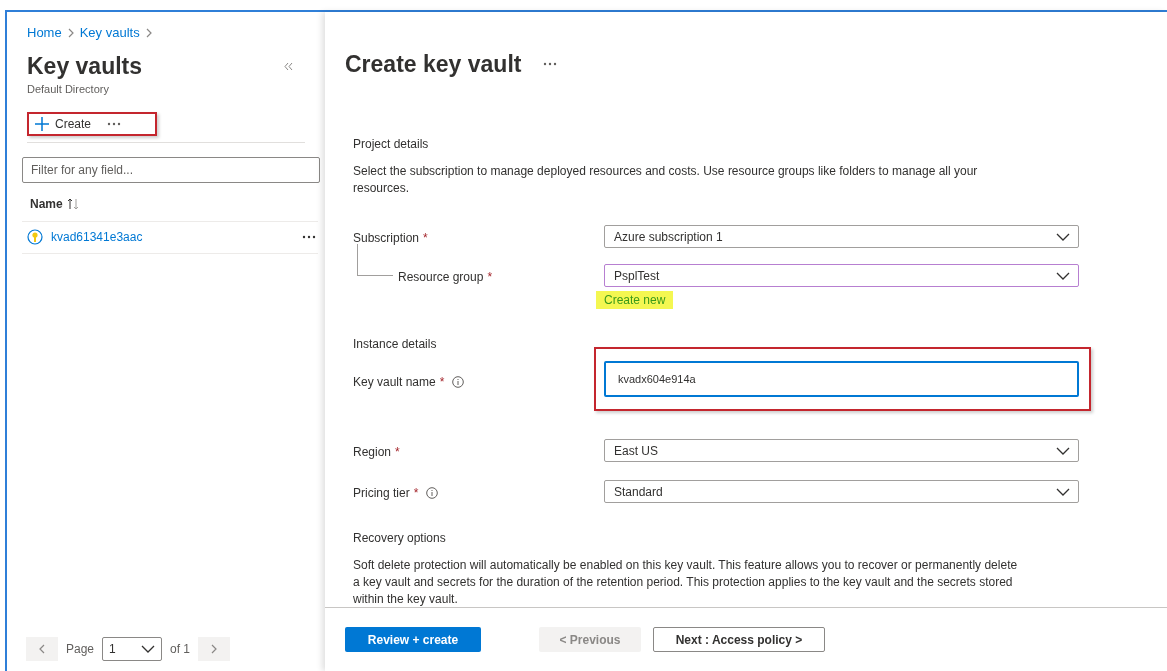 The width and height of the screenshot is (1167, 671). What do you see at coordinates (35, 237) in the screenshot?
I see `key-icon` at bounding box center [35, 237].